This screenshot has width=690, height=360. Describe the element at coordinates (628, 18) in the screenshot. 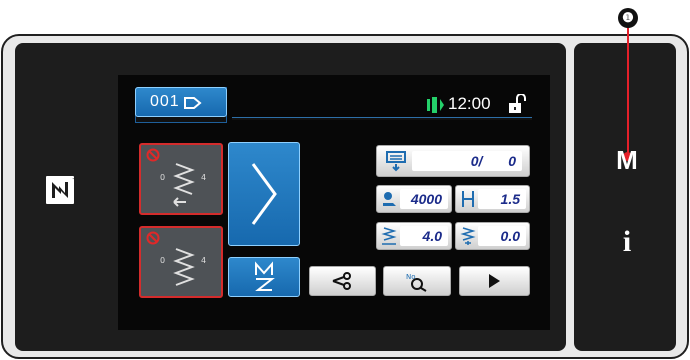

I see `callout-badge: ❶` at that location.